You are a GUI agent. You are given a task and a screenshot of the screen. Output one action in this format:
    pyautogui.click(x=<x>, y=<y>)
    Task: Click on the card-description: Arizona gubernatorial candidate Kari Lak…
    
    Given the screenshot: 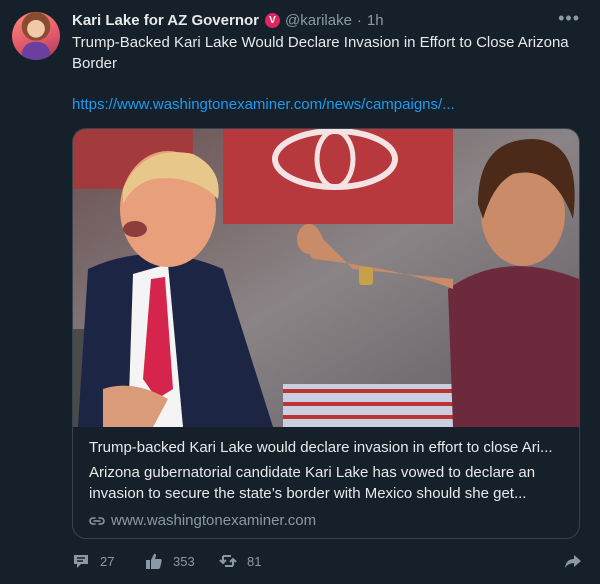 What is the action you would take?
    pyautogui.click(x=312, y=483)
    